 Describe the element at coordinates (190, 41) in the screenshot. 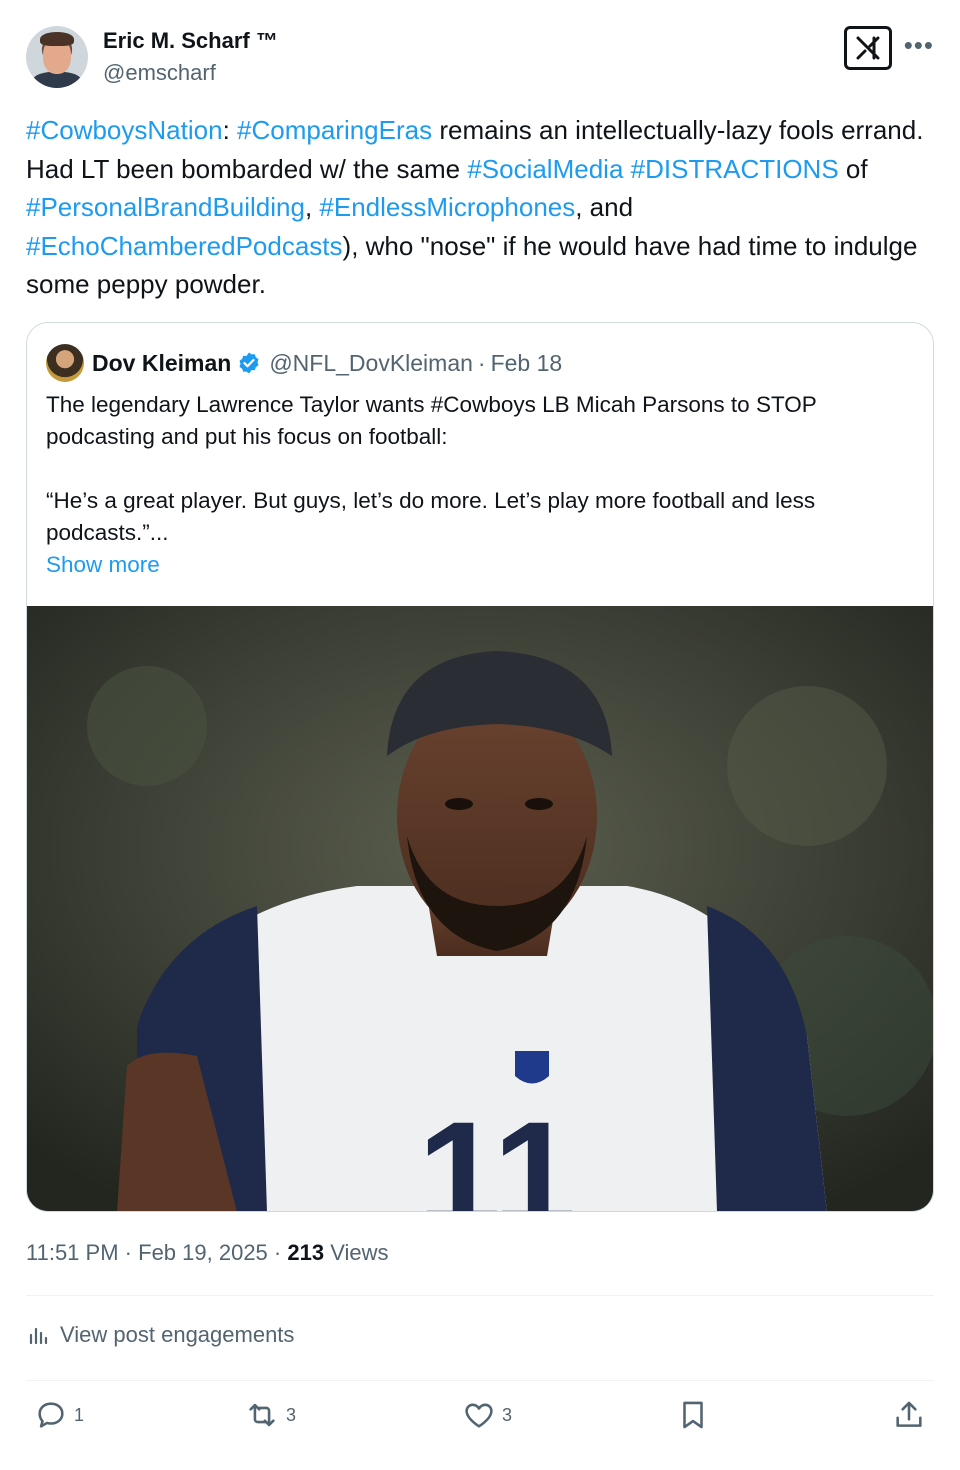

I see `author-name: Eric M. Scharf ™` at that location.